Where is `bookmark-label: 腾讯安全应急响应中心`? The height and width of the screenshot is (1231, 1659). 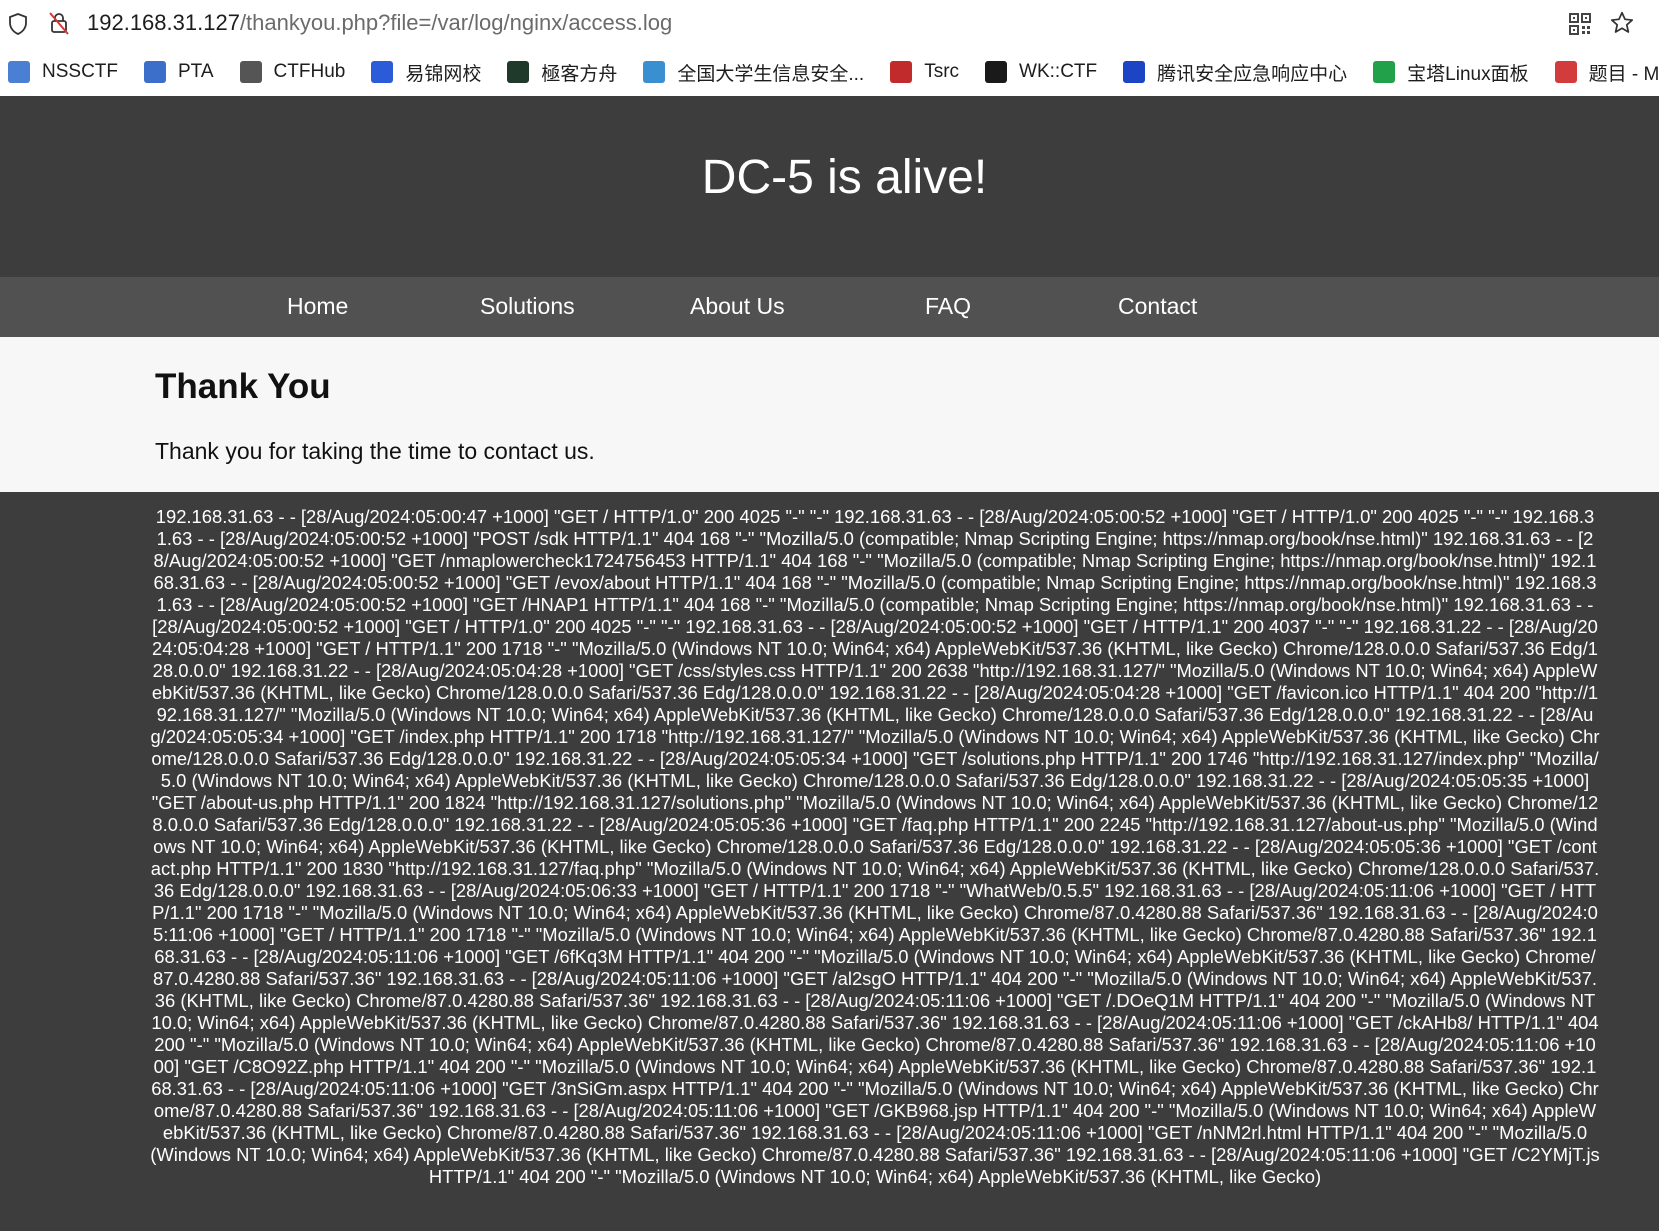
bookmark-label: 腾讯安全应急响应中心 is located at coordinates (1252, 74).